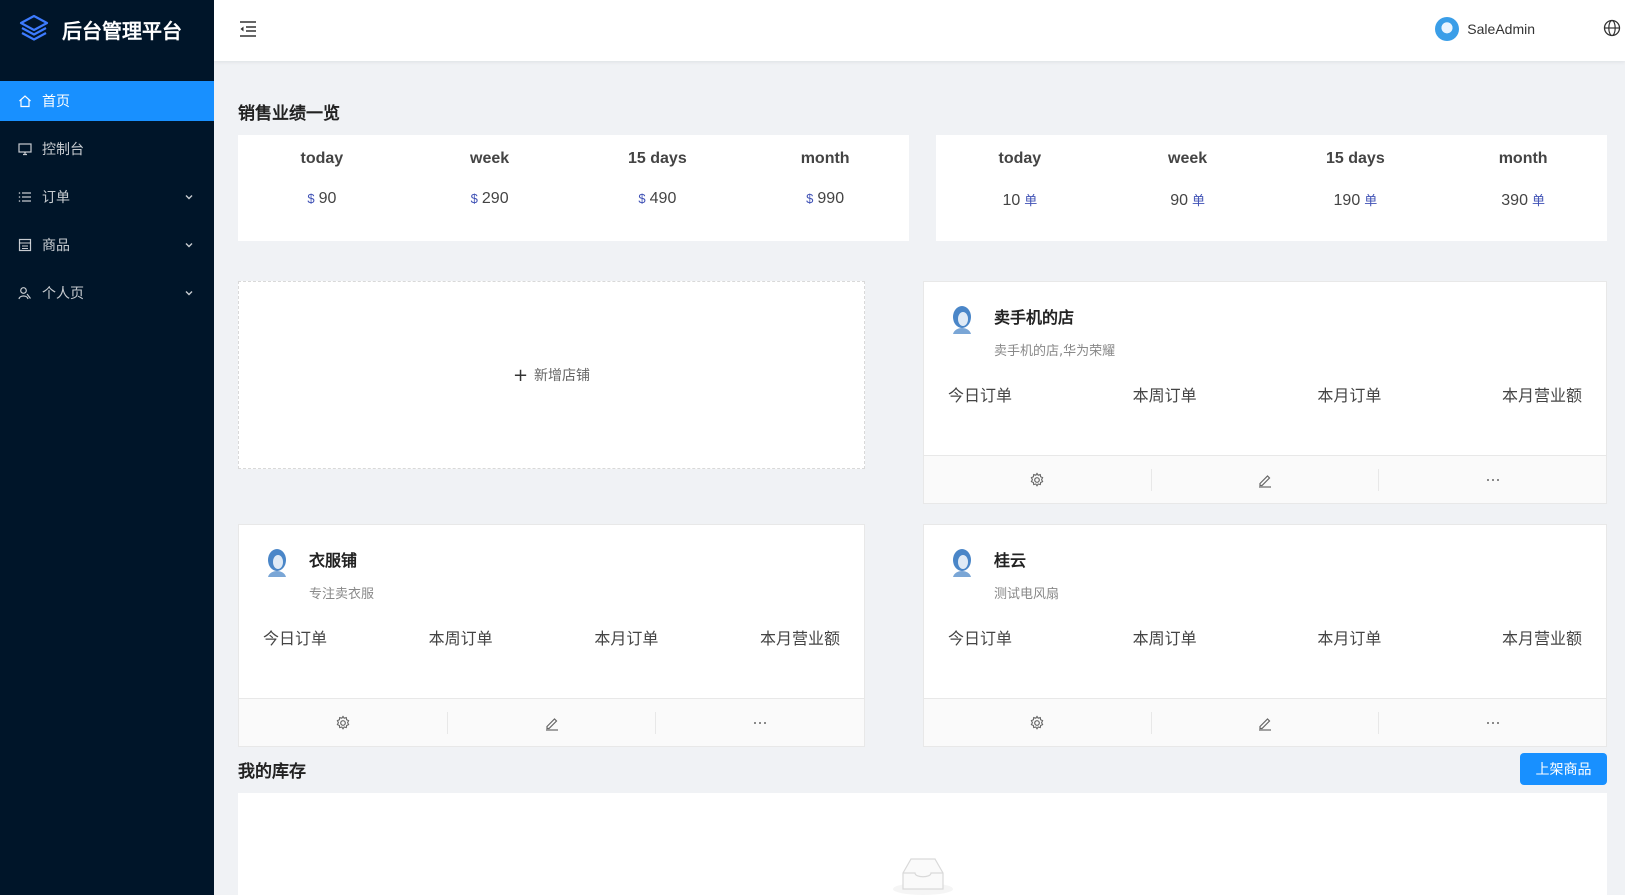 Image resolution: width=1625 pixels, height=895 pixels. I want to click on shop-name: 卖手机的店, so click(1034, 317).